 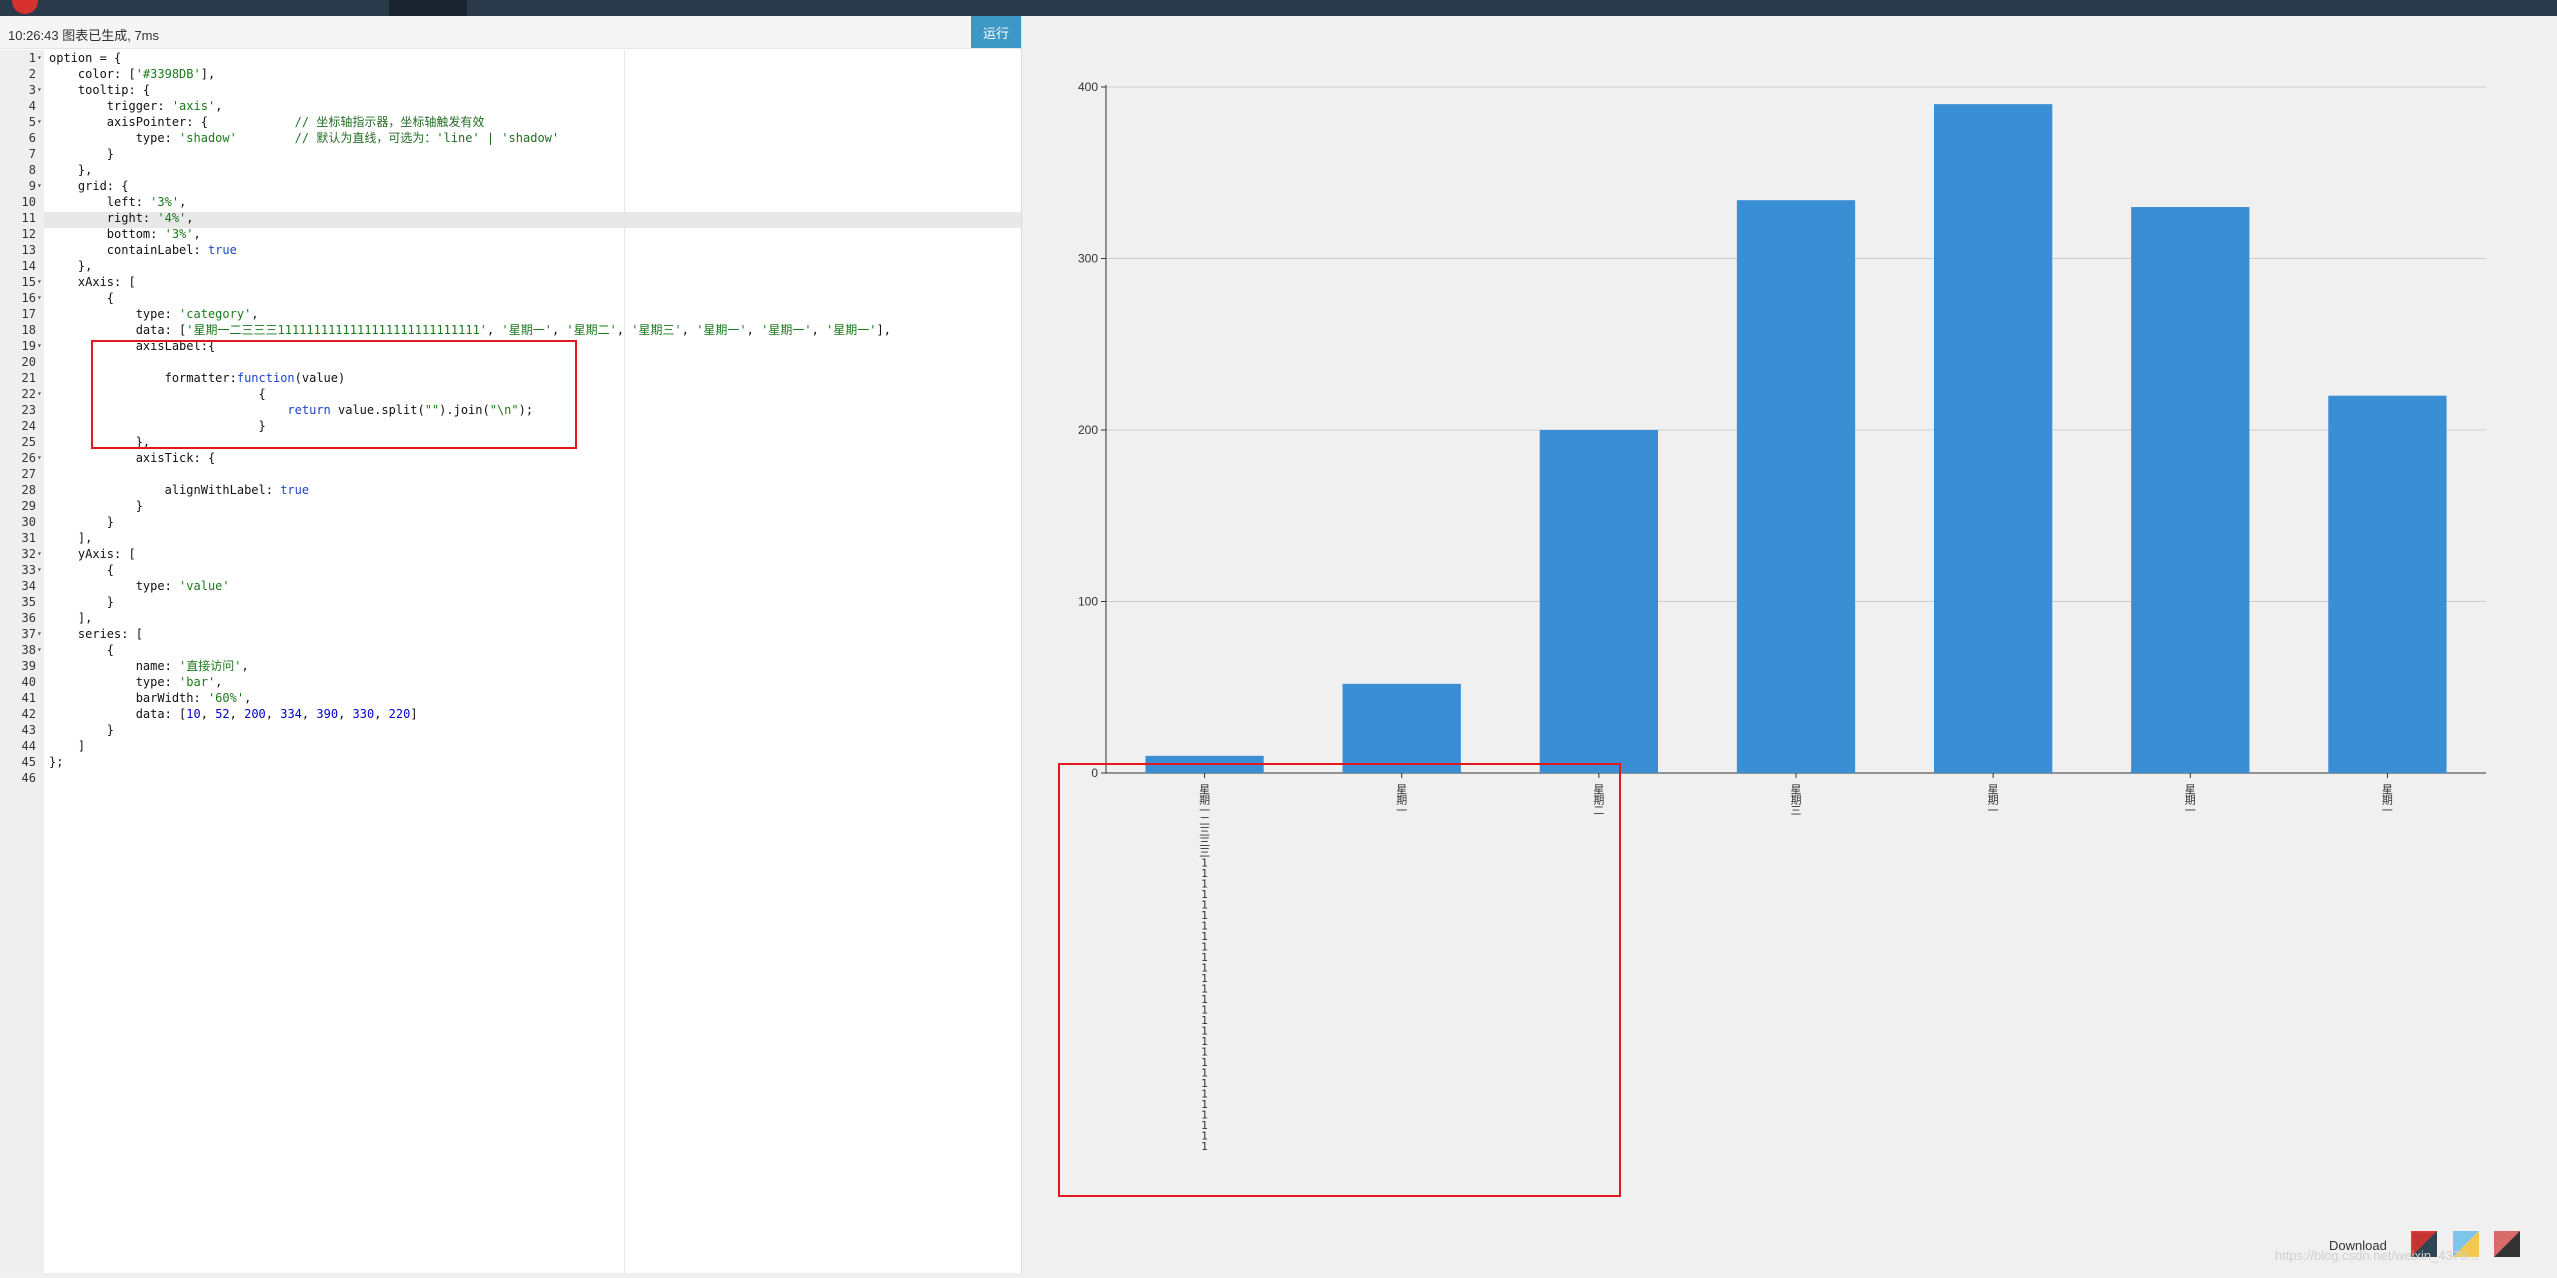 I want to click on code-text: bottom: '3%',, so click(x=125, y=234).